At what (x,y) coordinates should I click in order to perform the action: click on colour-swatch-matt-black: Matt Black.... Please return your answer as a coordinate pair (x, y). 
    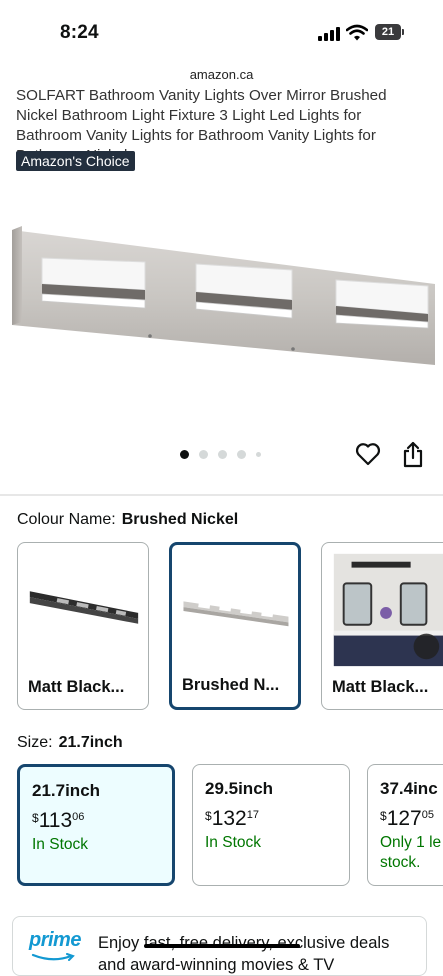
    Looking at the image, I should click on (83, 626).